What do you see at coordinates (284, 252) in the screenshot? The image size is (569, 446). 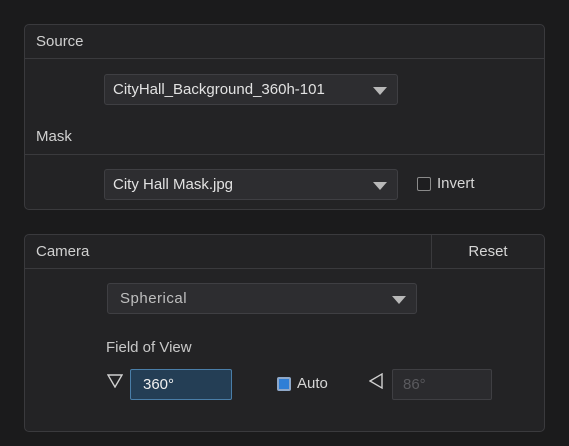 I see `camera-header: Camera Reset` at bounding box center [284, 252].